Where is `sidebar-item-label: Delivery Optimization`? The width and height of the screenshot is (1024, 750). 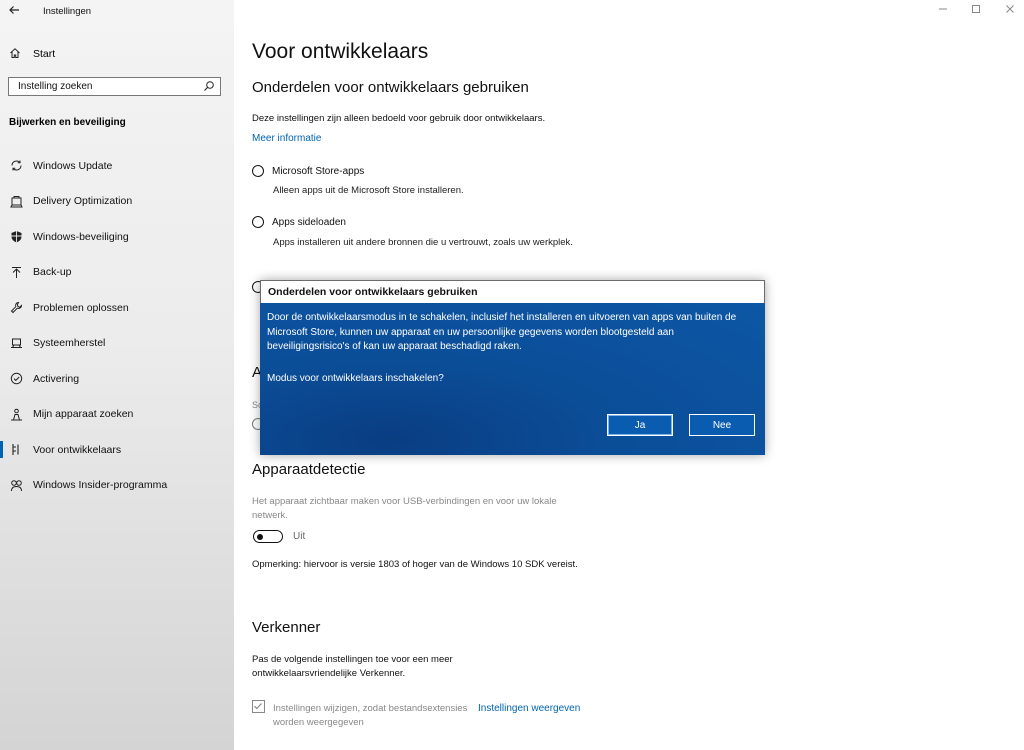 sidebar-item-label: Delivery Optimization is located at coordinates (83, 201).